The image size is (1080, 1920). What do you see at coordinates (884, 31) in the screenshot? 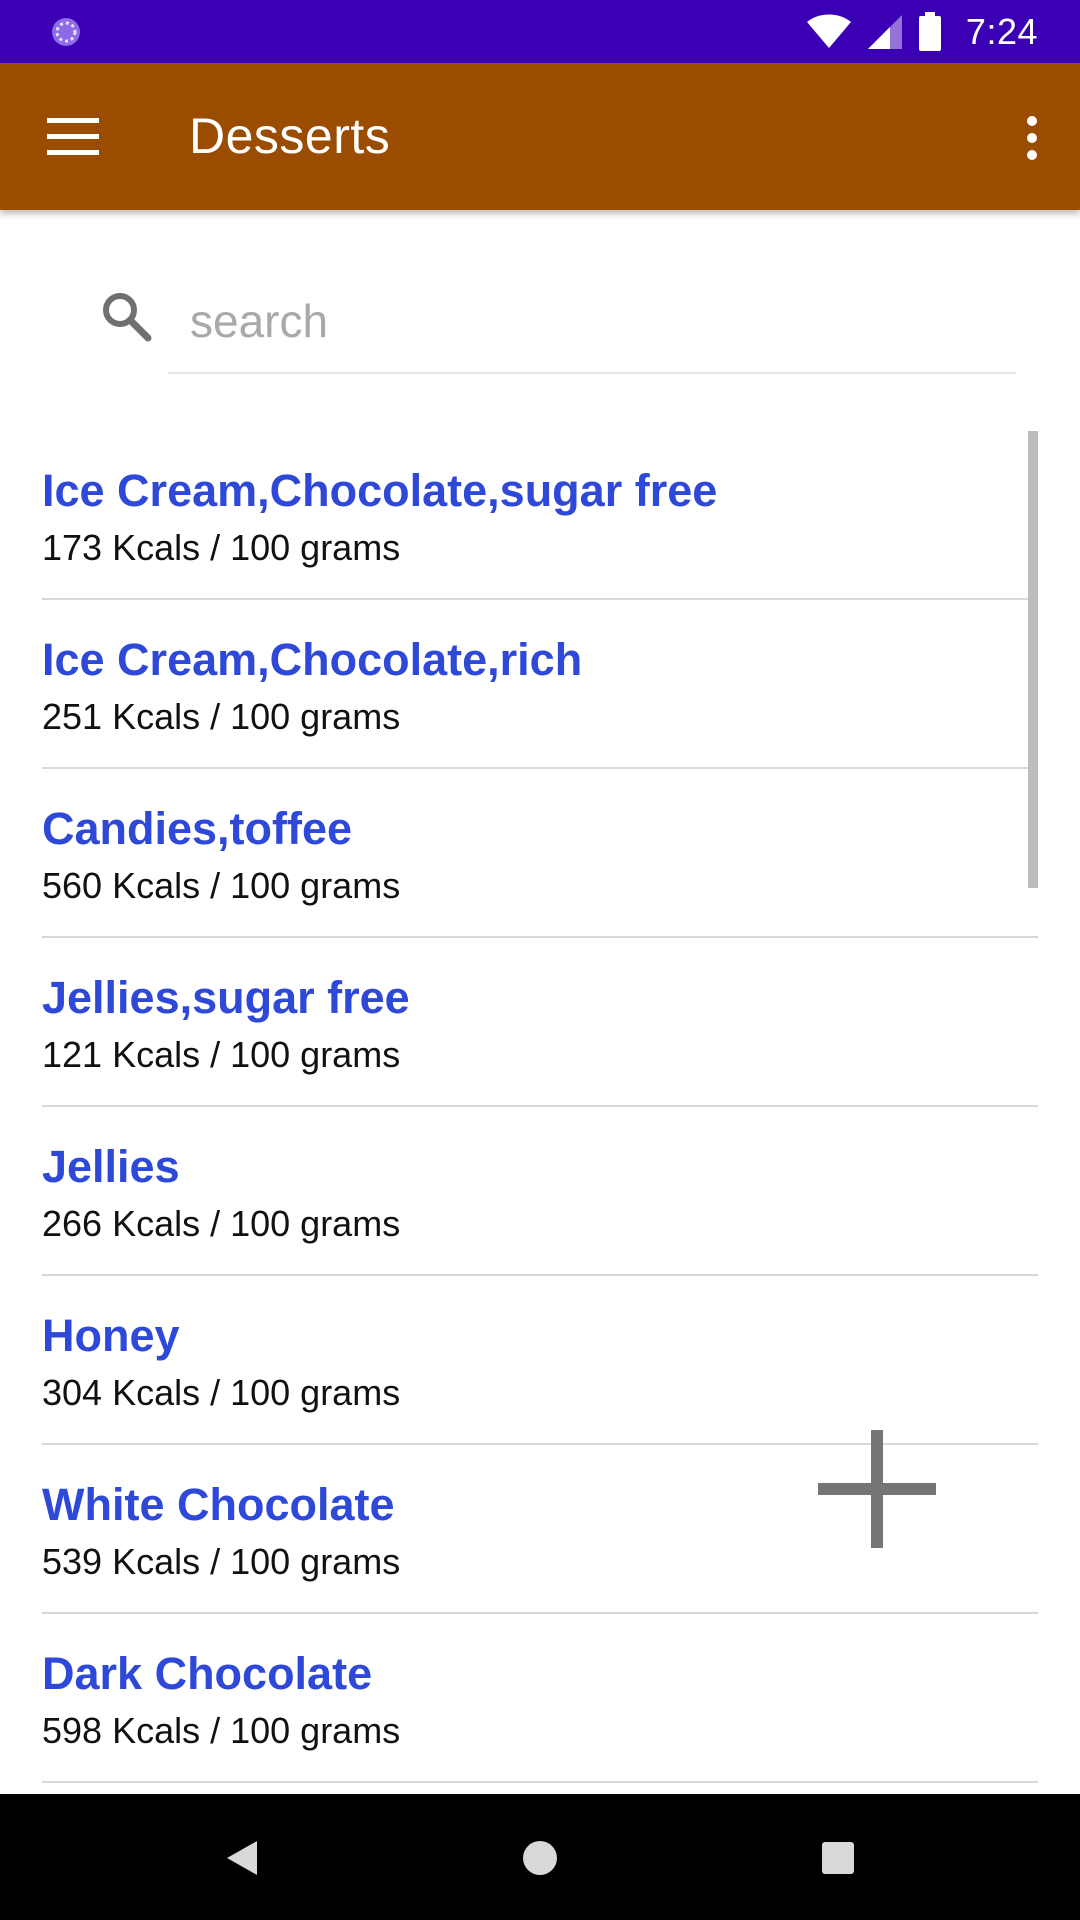
I see `signal-icon` at bounding box center [884, 31].